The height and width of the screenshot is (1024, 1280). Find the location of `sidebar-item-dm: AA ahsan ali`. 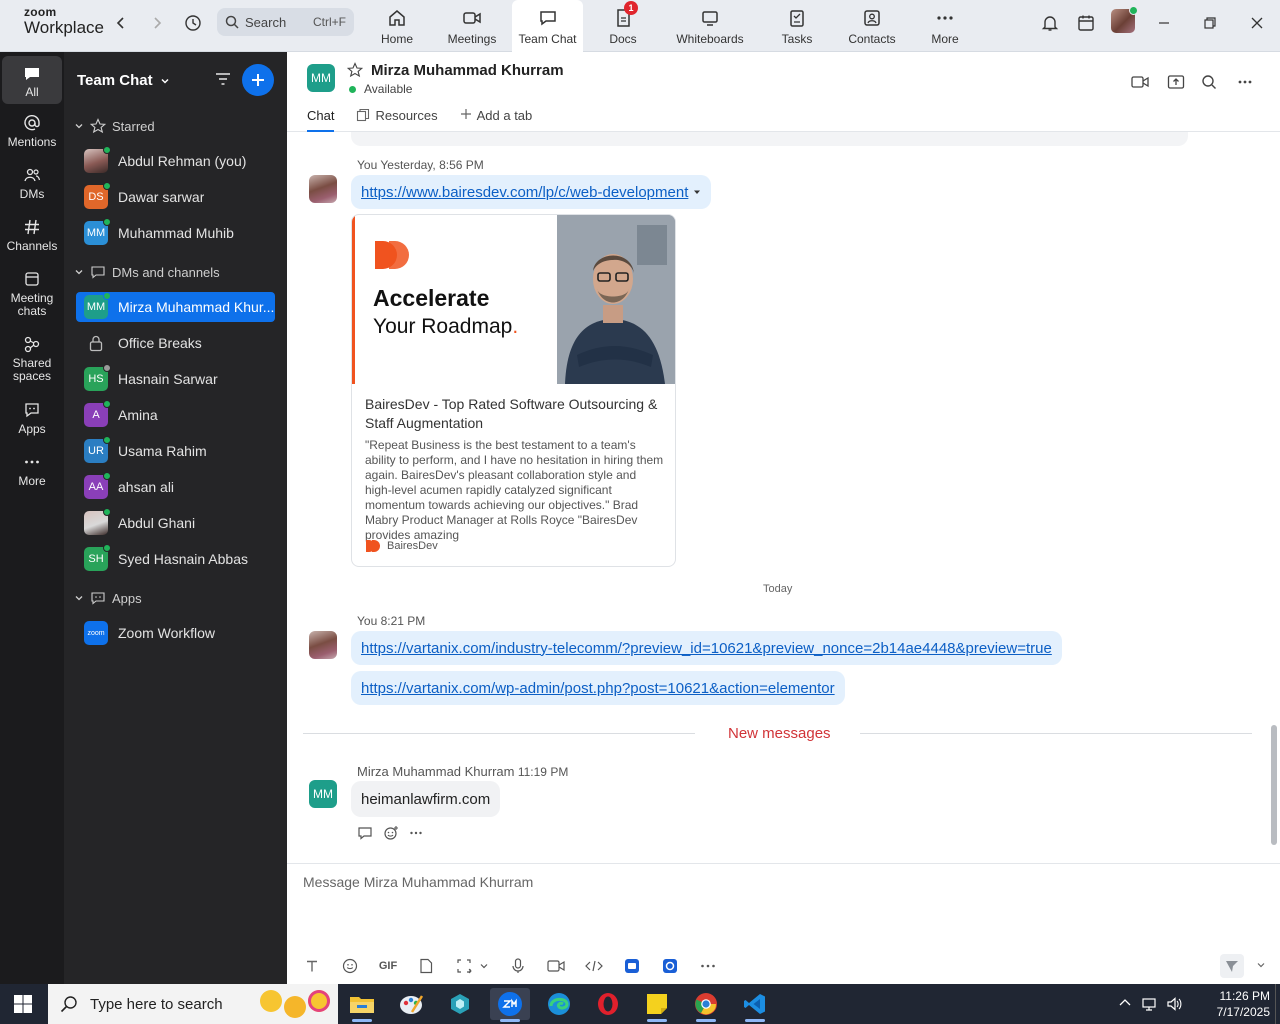

sidebar-item-dm: AA ahsan ali is located at coordinates (175, 487).